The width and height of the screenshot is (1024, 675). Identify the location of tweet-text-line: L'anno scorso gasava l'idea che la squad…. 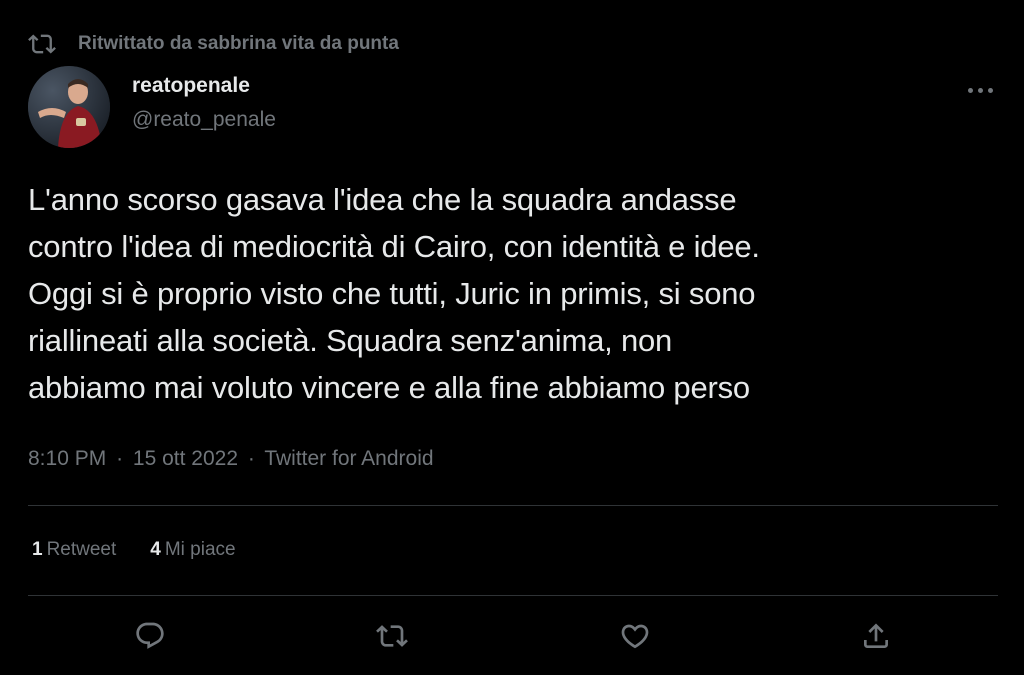
(382, 199).